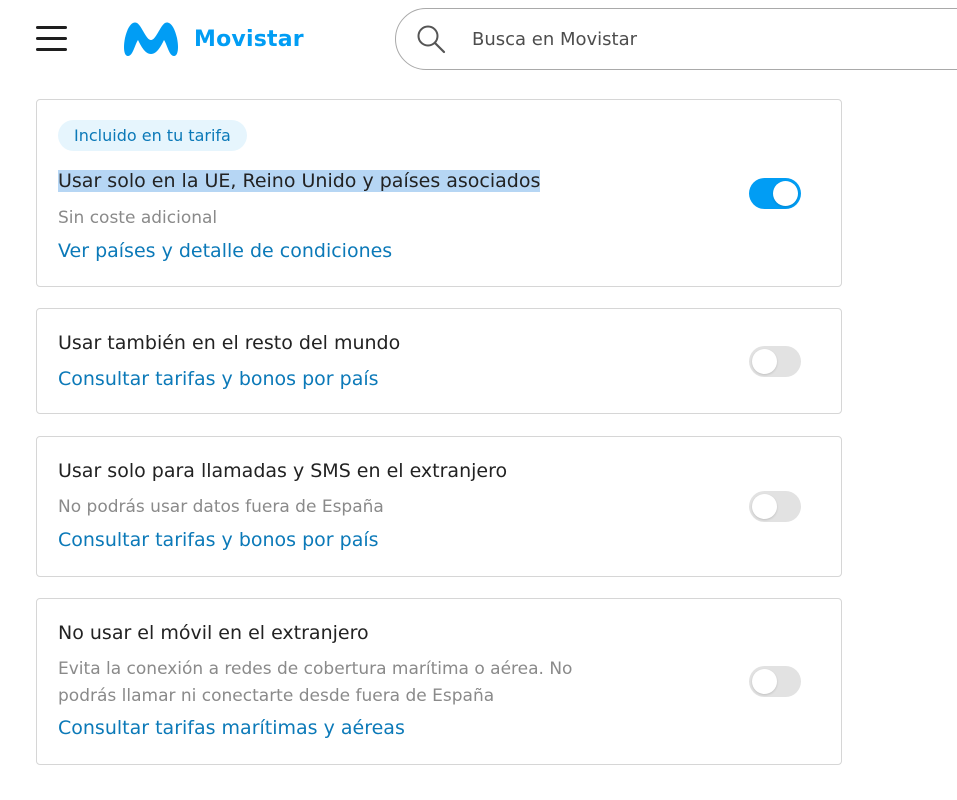 The width and height of the screenshot is (957, 800). I want to click on top-bar: Movistar, so click(478, 44).